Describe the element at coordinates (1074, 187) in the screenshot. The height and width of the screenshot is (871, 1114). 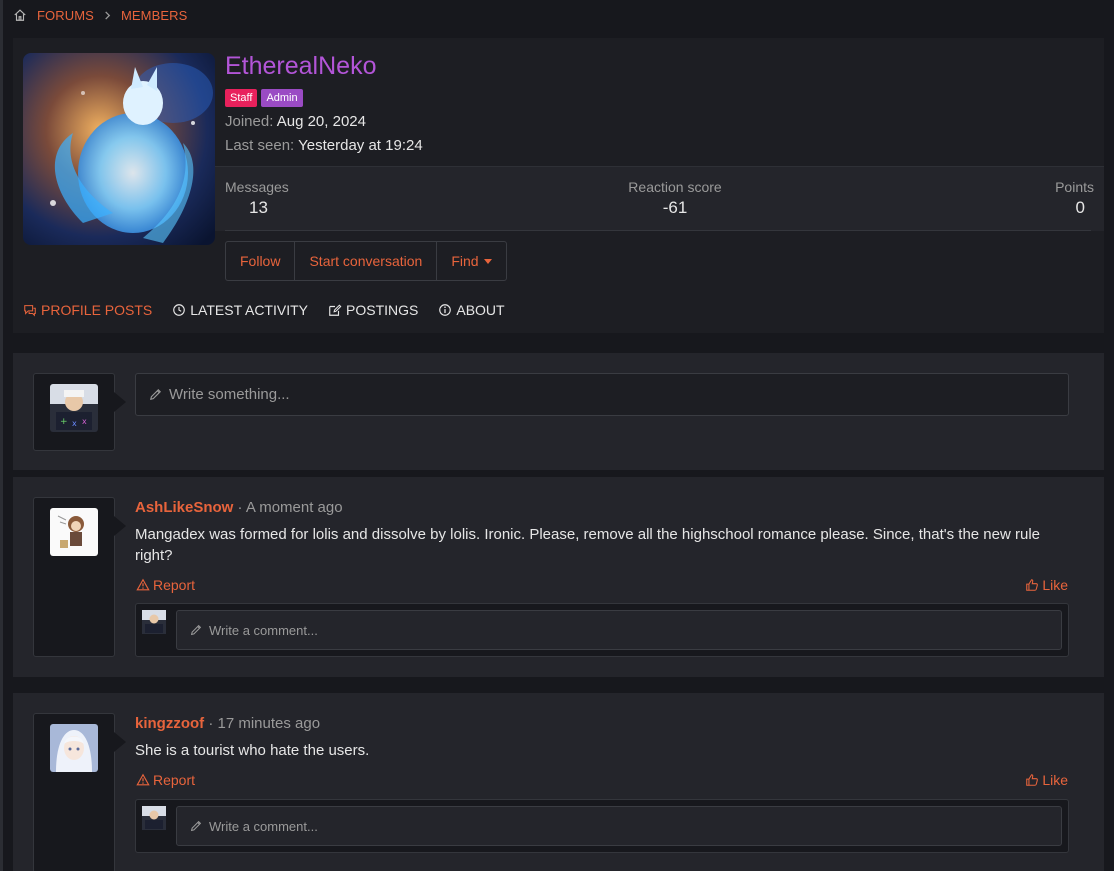
I see `stat-points-label: Points` at that location.